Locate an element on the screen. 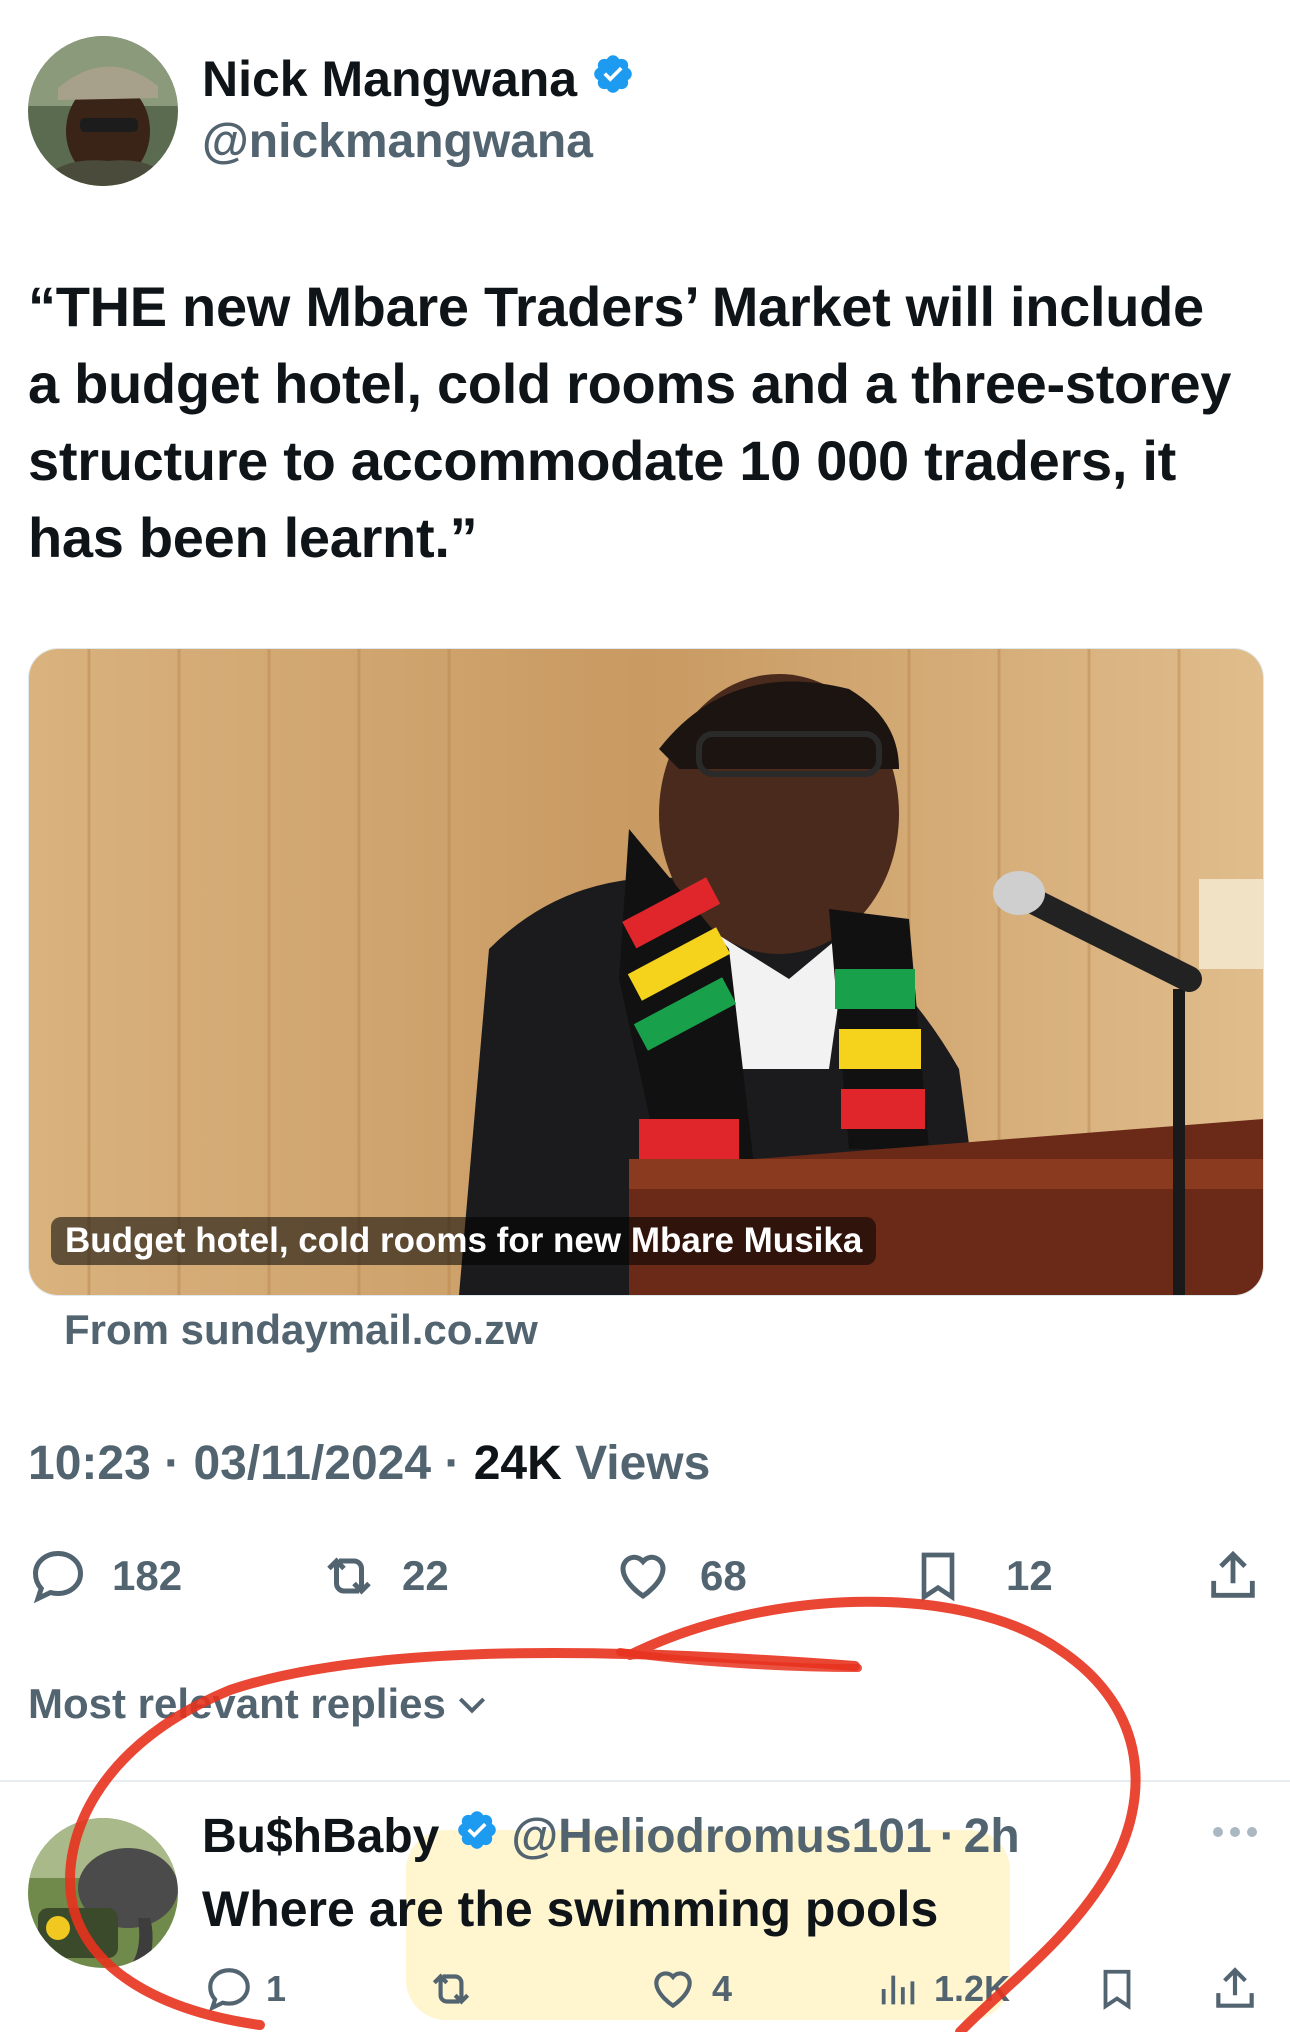 This screenshot has width=1290, height=2032. reply-share-button is located at coordinates (1235, 1989).